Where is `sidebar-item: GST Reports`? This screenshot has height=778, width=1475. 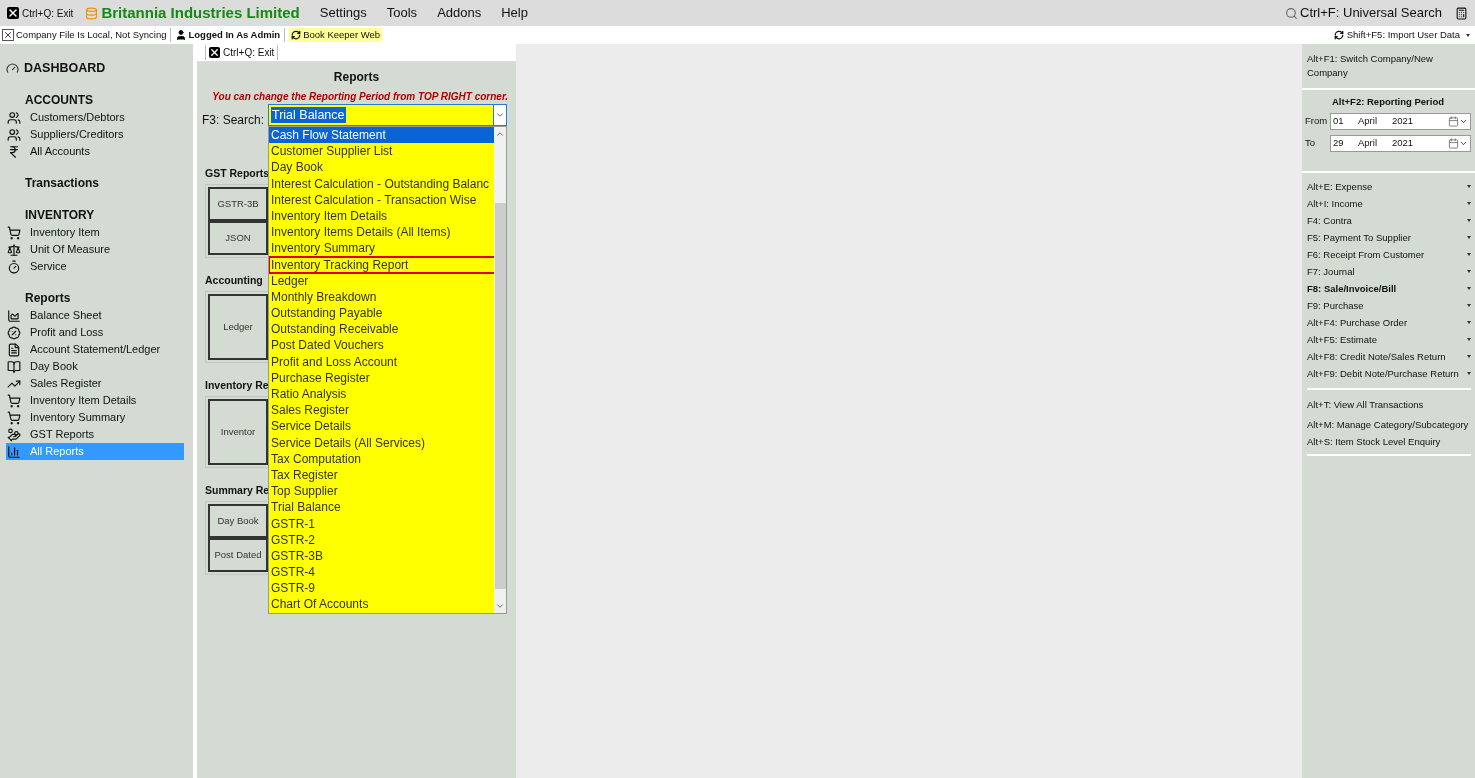
sidebar-item: GST Reports is located at coordinates (95, 434).